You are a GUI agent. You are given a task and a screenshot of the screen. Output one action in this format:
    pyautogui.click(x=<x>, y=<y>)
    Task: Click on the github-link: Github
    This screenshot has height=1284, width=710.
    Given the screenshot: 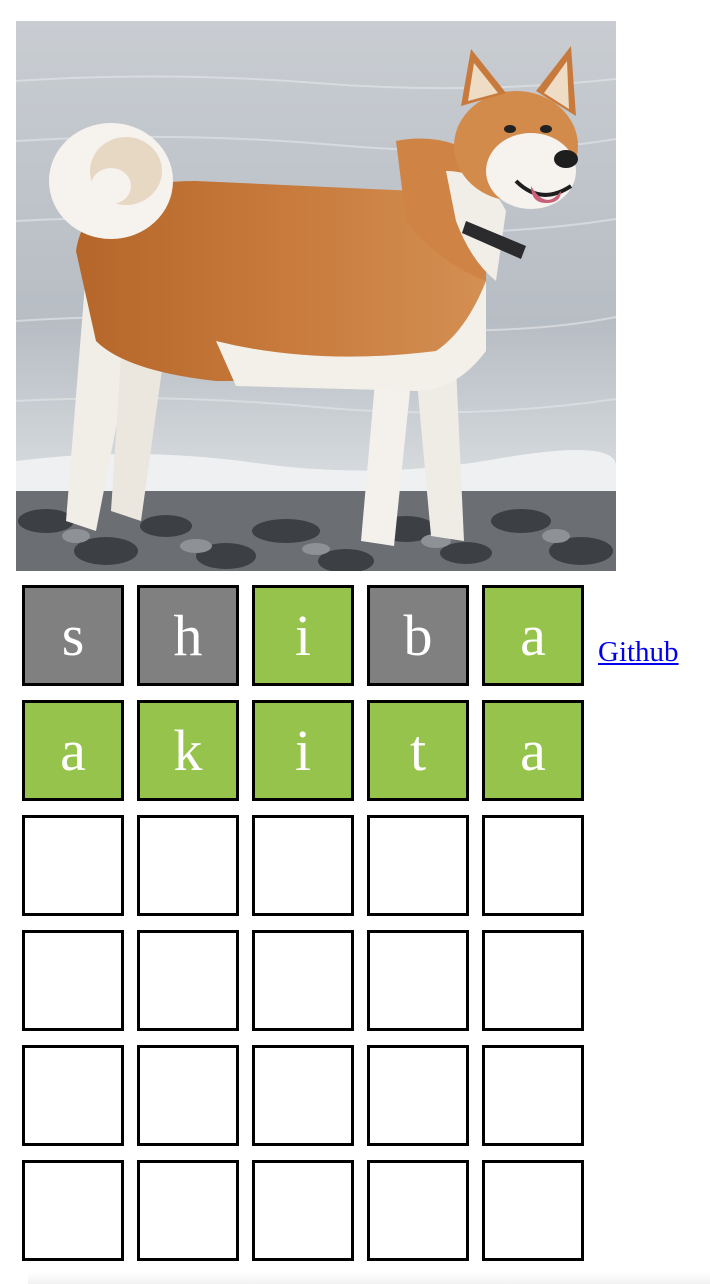 What is the action you would take?
    pyautogui.click(x=638, y=652)
    